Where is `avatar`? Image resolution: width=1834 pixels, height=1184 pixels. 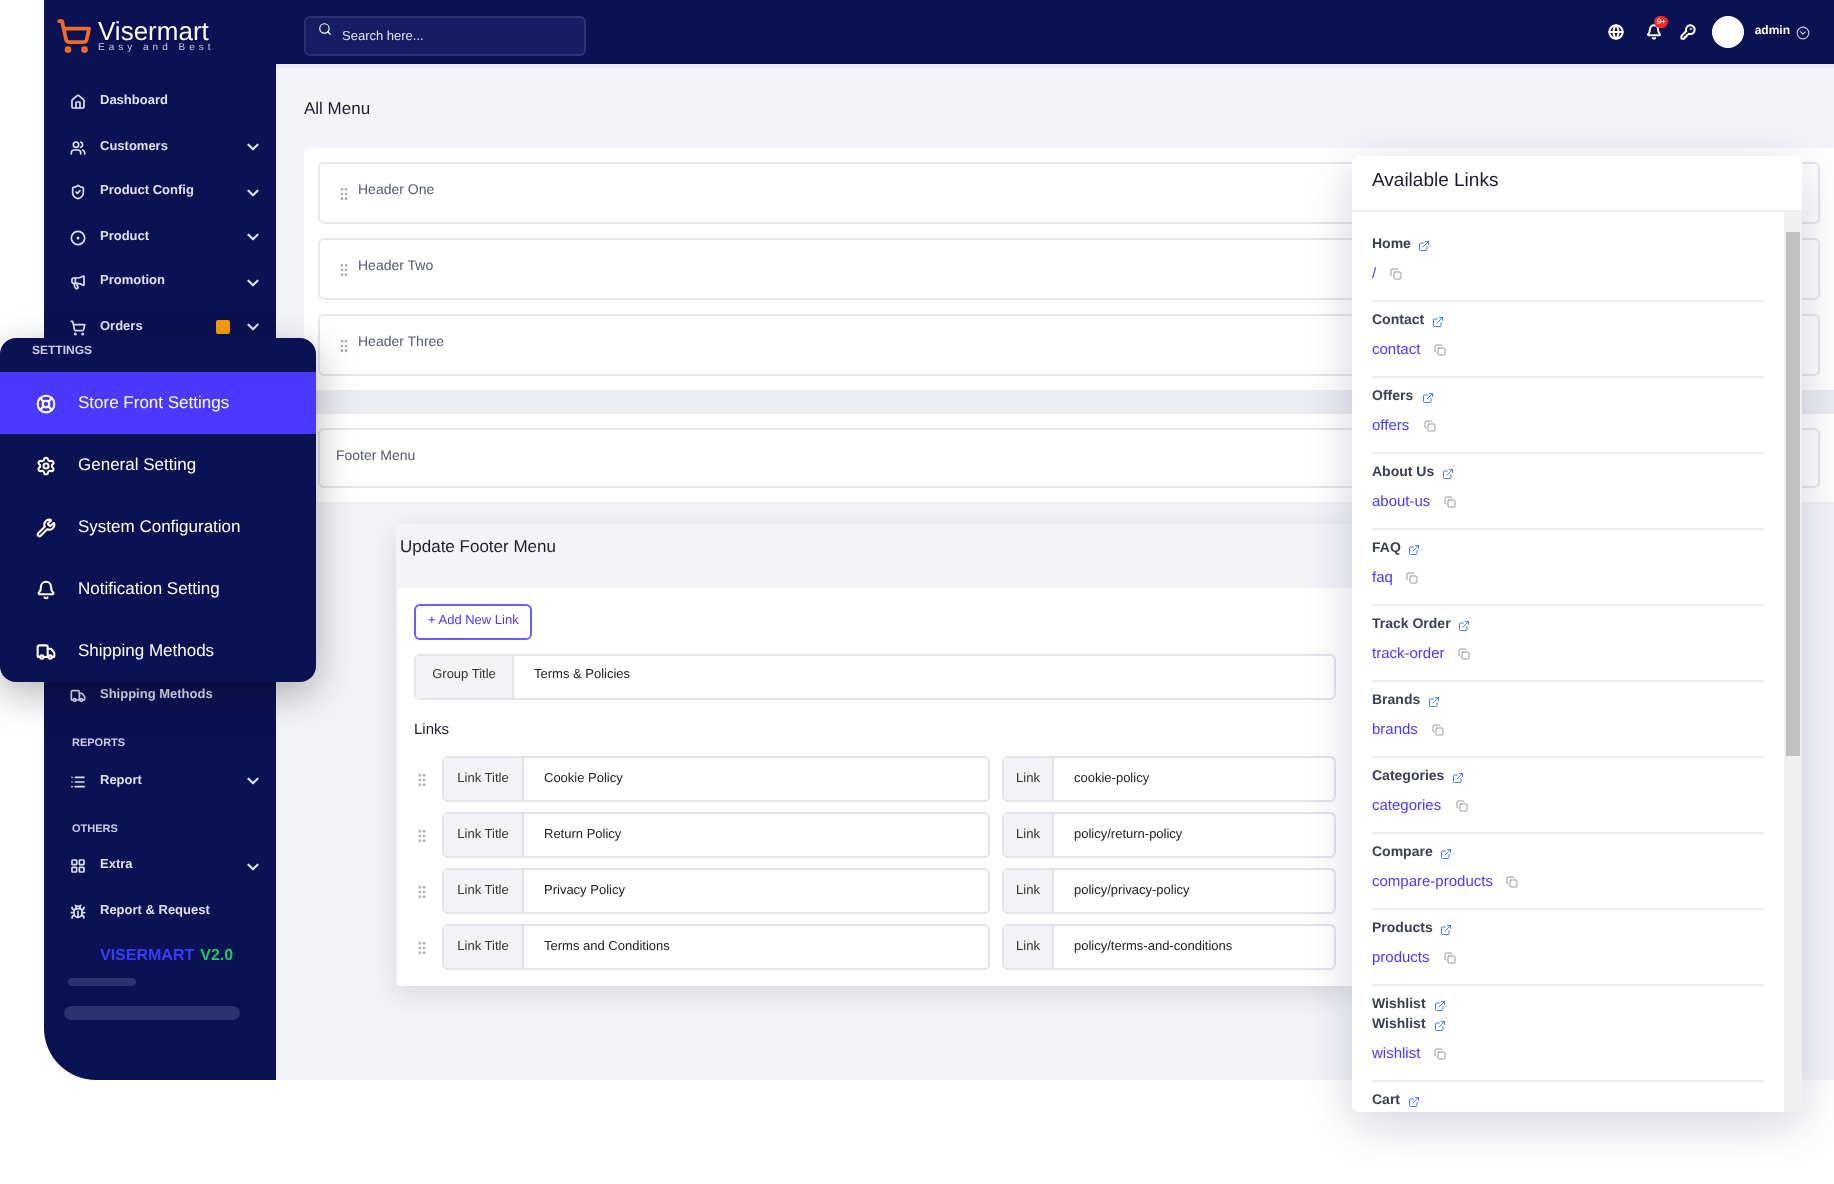 avatar is located at coordinates (1728, 32).